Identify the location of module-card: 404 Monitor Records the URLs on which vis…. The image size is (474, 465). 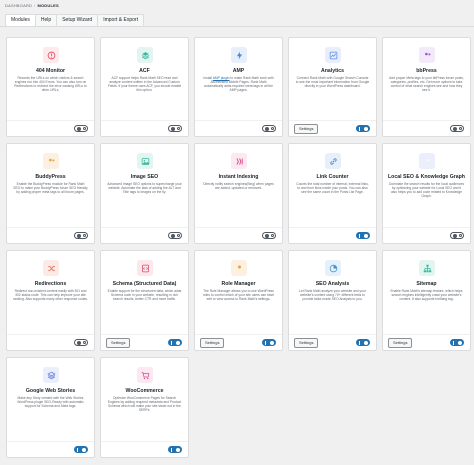
(50, 87).